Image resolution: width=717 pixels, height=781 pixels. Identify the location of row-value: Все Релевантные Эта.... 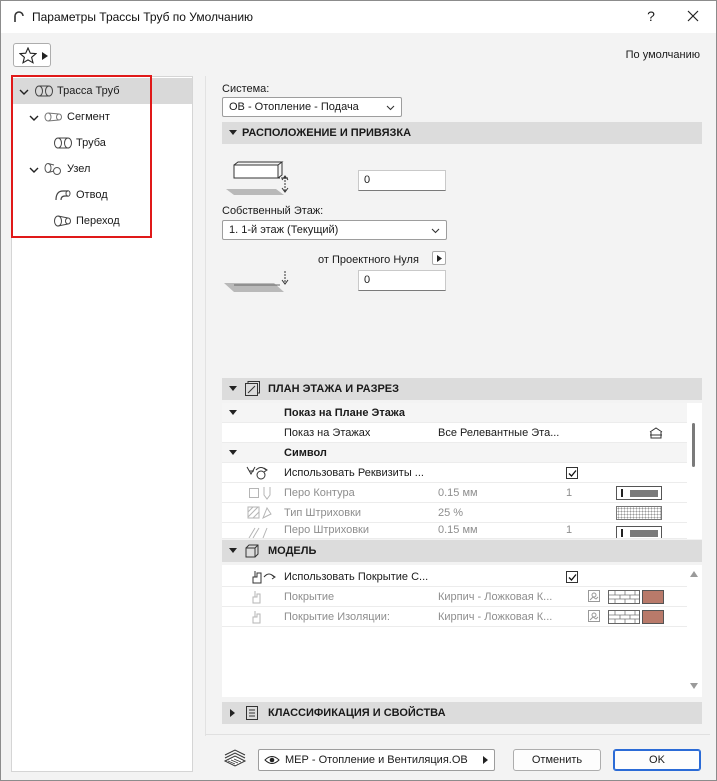
(499, 433).